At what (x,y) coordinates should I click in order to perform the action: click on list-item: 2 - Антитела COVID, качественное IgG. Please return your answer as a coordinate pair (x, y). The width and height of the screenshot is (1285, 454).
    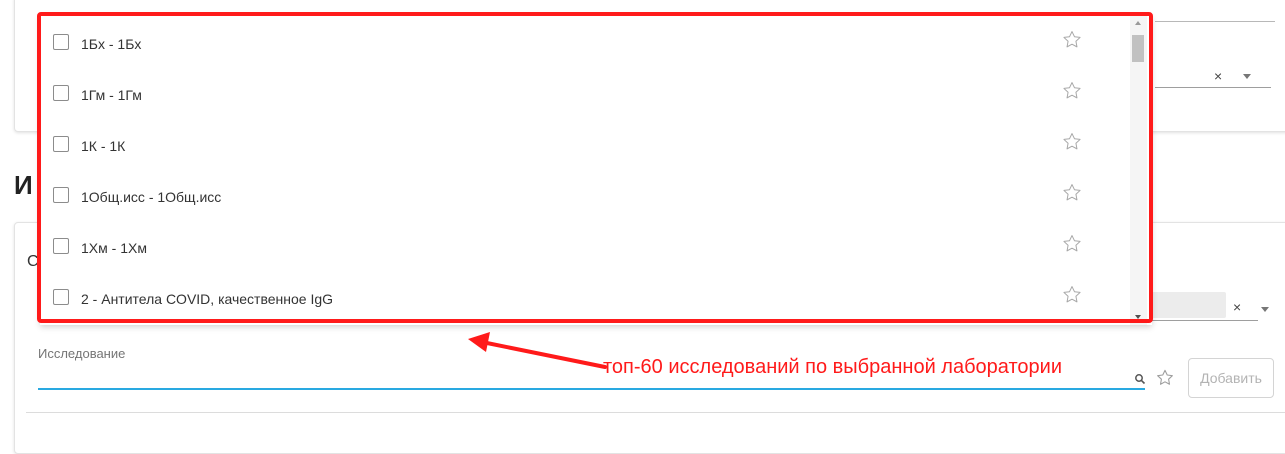
    Looking at the image, I should click on (585, 297).